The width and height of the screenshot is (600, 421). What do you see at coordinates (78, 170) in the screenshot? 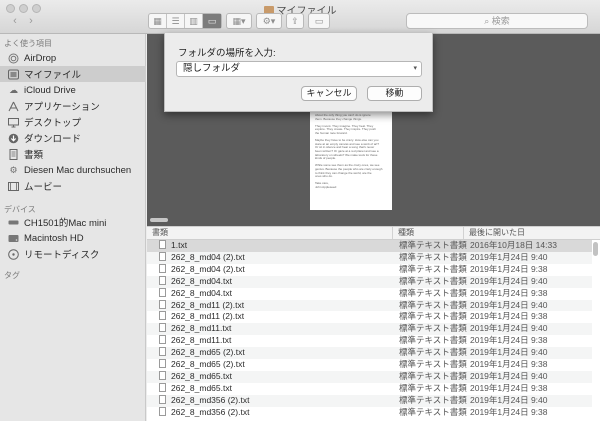
I see `sidebar-item-label: Diesen Mac durchsuchen` at bounding box center [78, 170].